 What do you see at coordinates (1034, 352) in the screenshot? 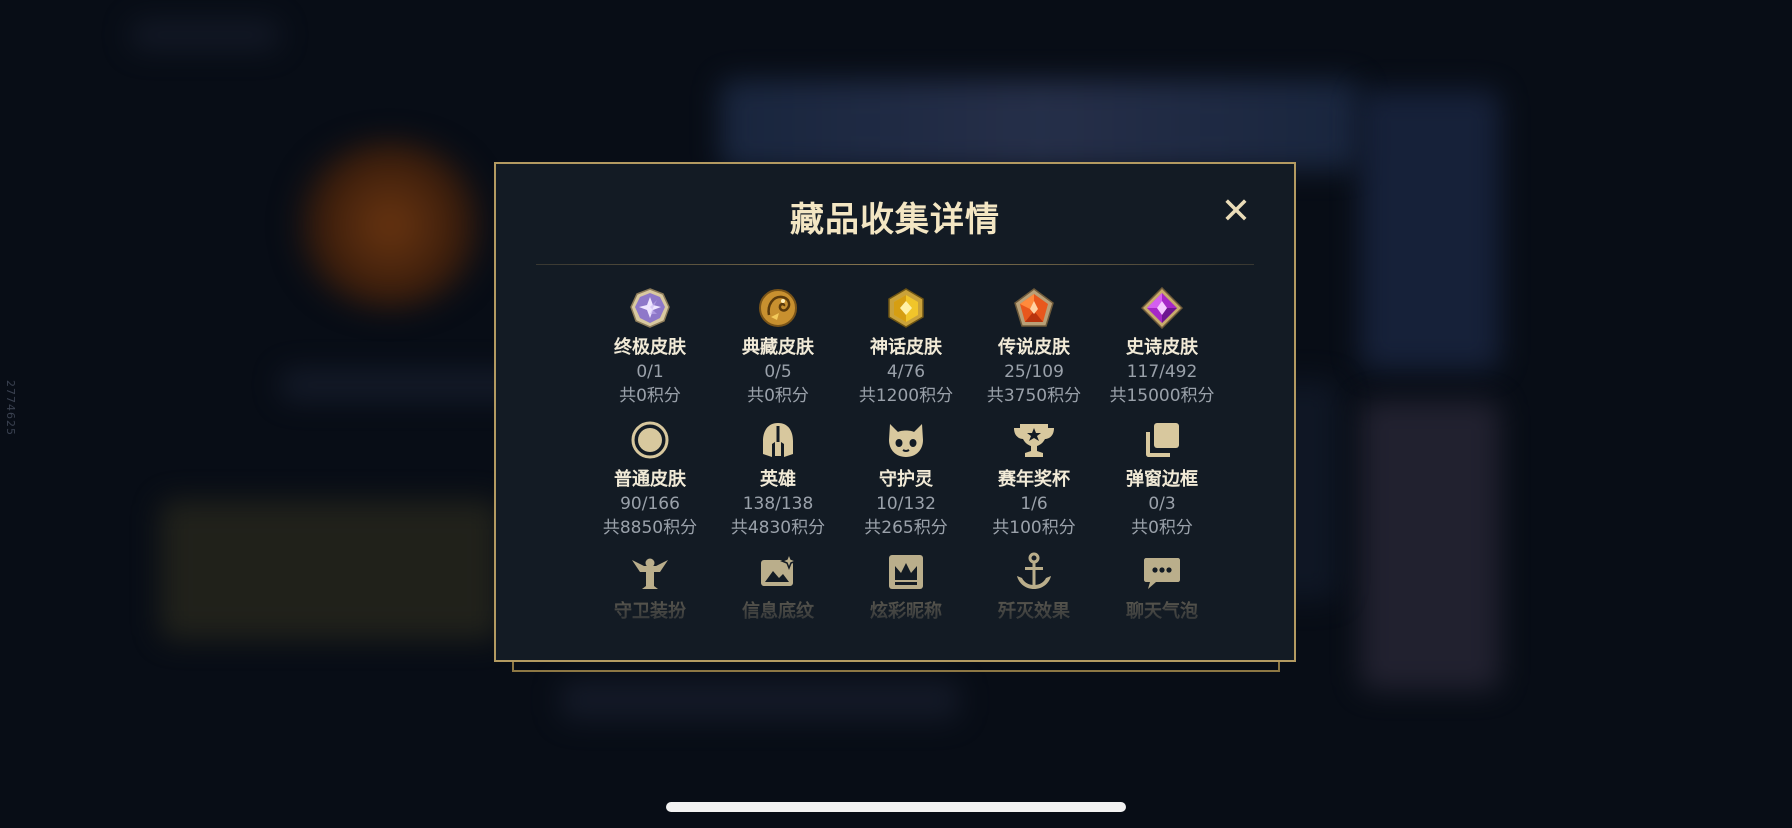
I see `collection-item-legendary-skin: 传说皮肤 25/109 共3750积分` at bounding box center [1034, 352].